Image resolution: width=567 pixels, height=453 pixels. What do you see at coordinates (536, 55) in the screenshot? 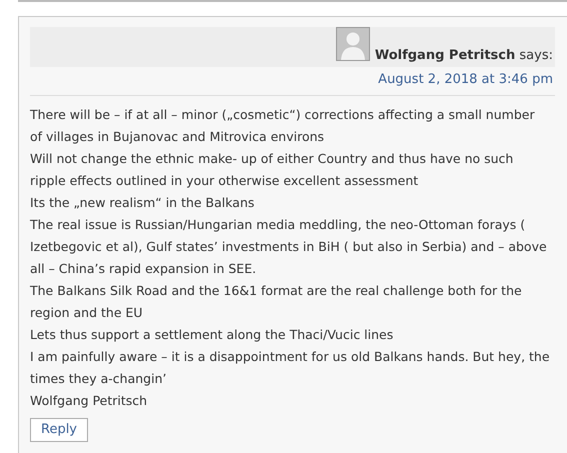
I see `says-label: says:` at bounding box center [536, 55].